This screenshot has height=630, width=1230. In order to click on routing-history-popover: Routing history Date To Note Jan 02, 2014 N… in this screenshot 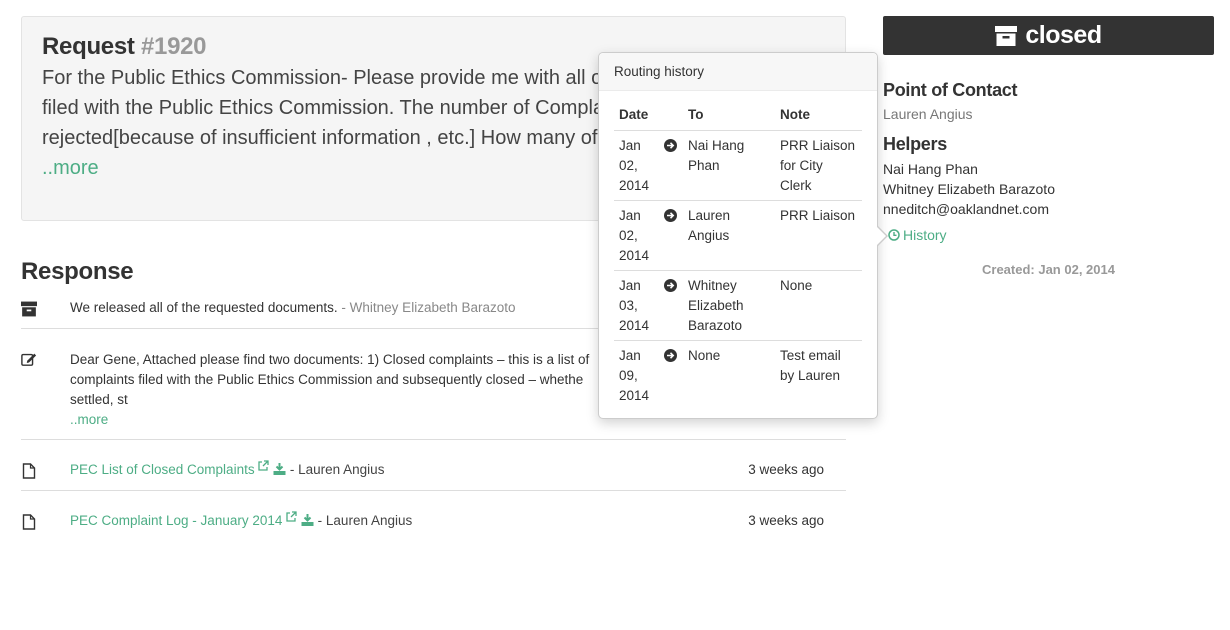, I will do `click(743, 235)`.